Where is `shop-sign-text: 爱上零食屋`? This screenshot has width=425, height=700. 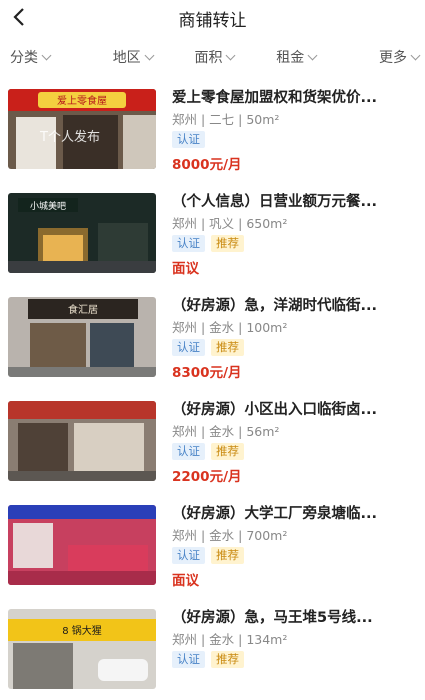 shop-sign-text: 爱上零食屋 is located at coordinates (82, 100).